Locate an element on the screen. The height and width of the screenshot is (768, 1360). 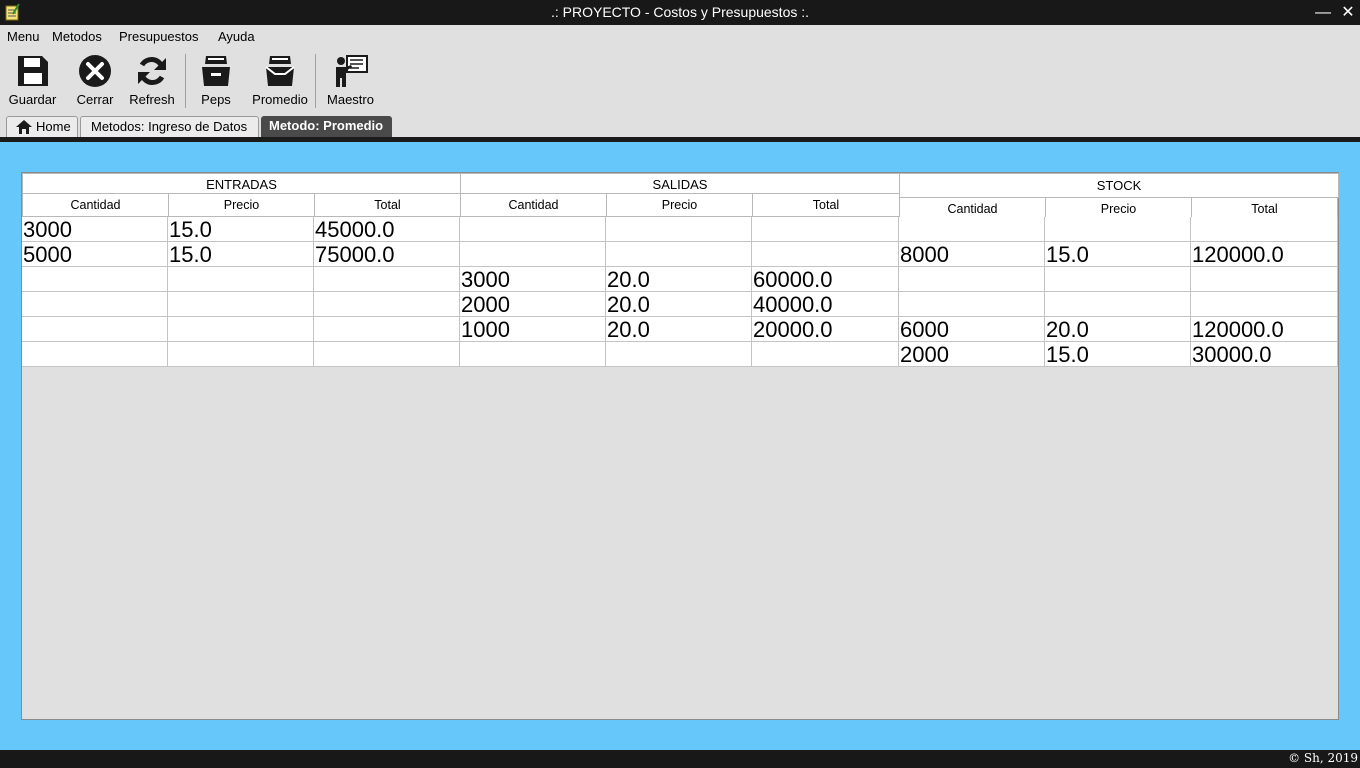
archive-open-icon is located at coordinates (280, 71).